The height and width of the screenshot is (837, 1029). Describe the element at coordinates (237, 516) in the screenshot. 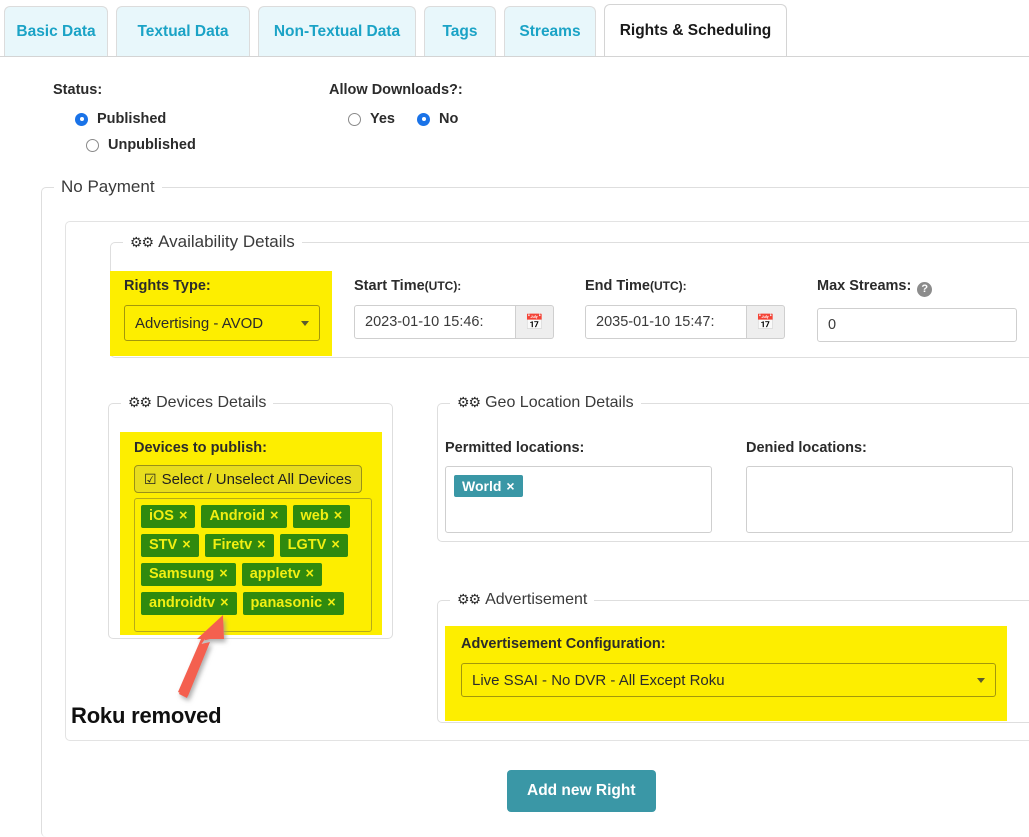

I see `device-chip-label: Android` at that location.